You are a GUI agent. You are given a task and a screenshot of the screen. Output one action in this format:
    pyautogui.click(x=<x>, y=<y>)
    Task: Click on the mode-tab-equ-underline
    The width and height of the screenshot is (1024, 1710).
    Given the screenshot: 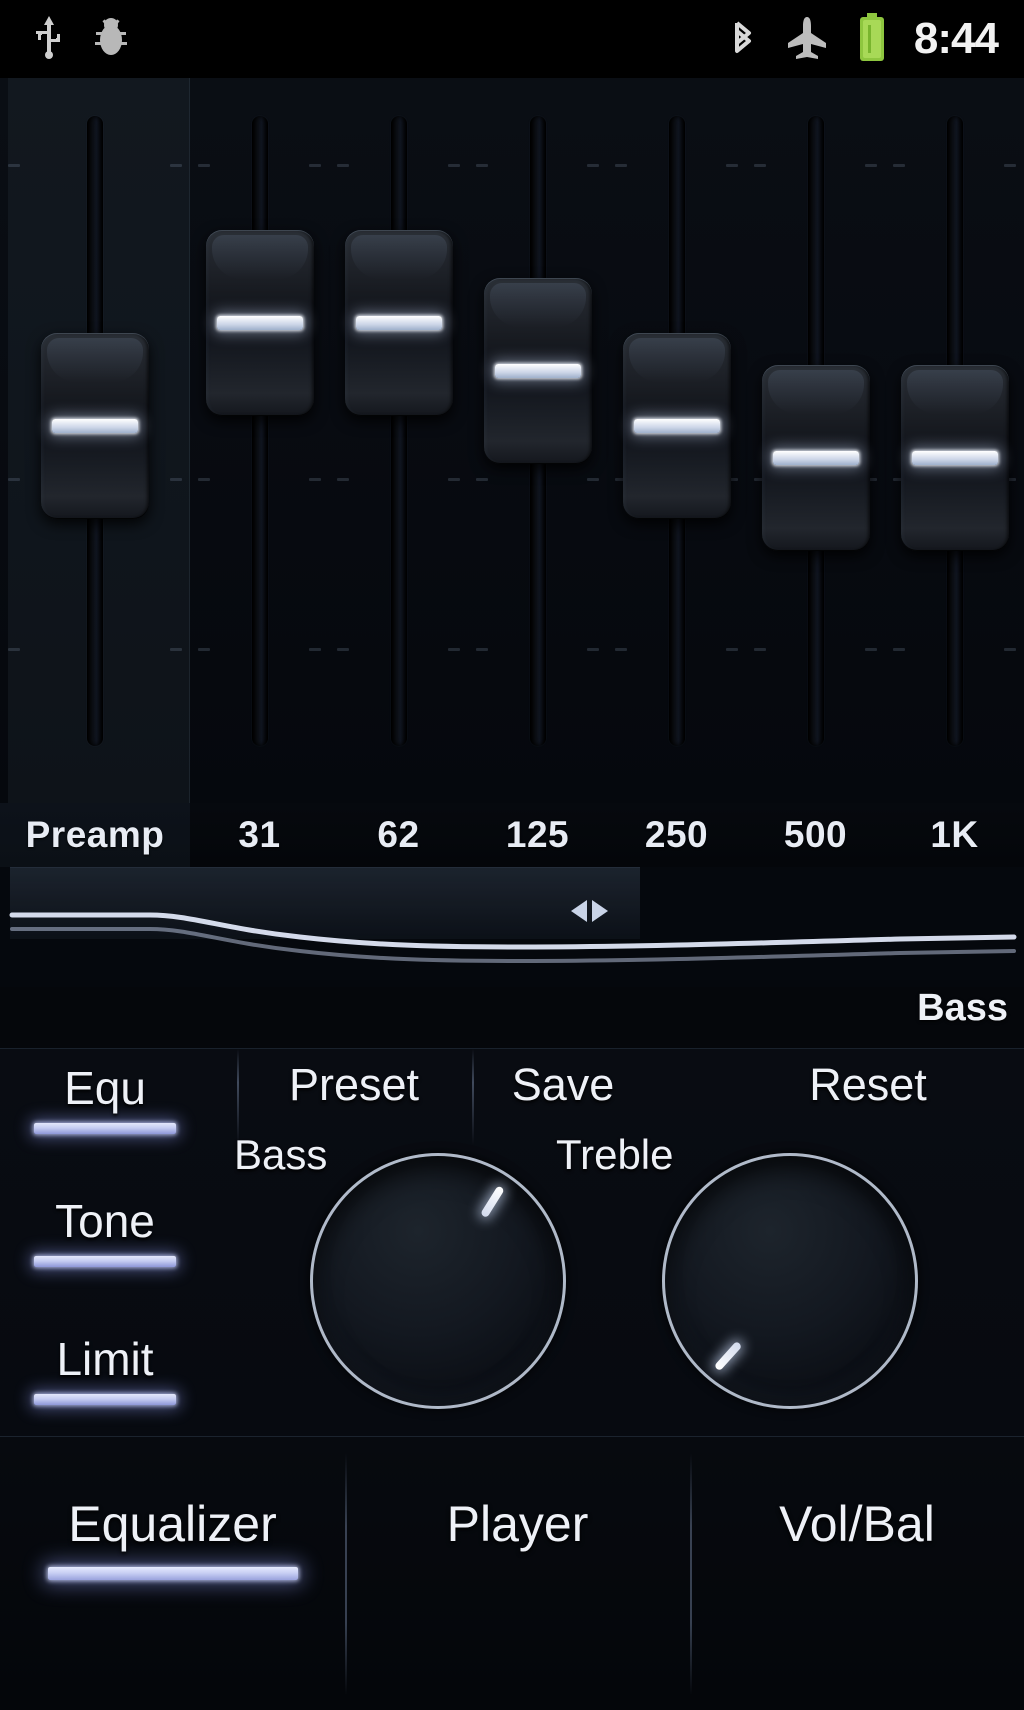 What is the action you would take?
    pyautogui.click(x=105, y=1128)
    